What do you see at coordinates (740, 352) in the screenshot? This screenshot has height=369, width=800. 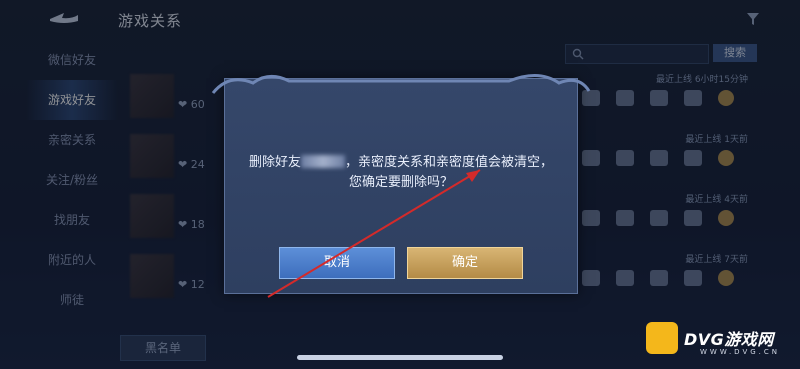 I see `watermark-url: WWW.DVG.CN` at bounding box center [740, 352].